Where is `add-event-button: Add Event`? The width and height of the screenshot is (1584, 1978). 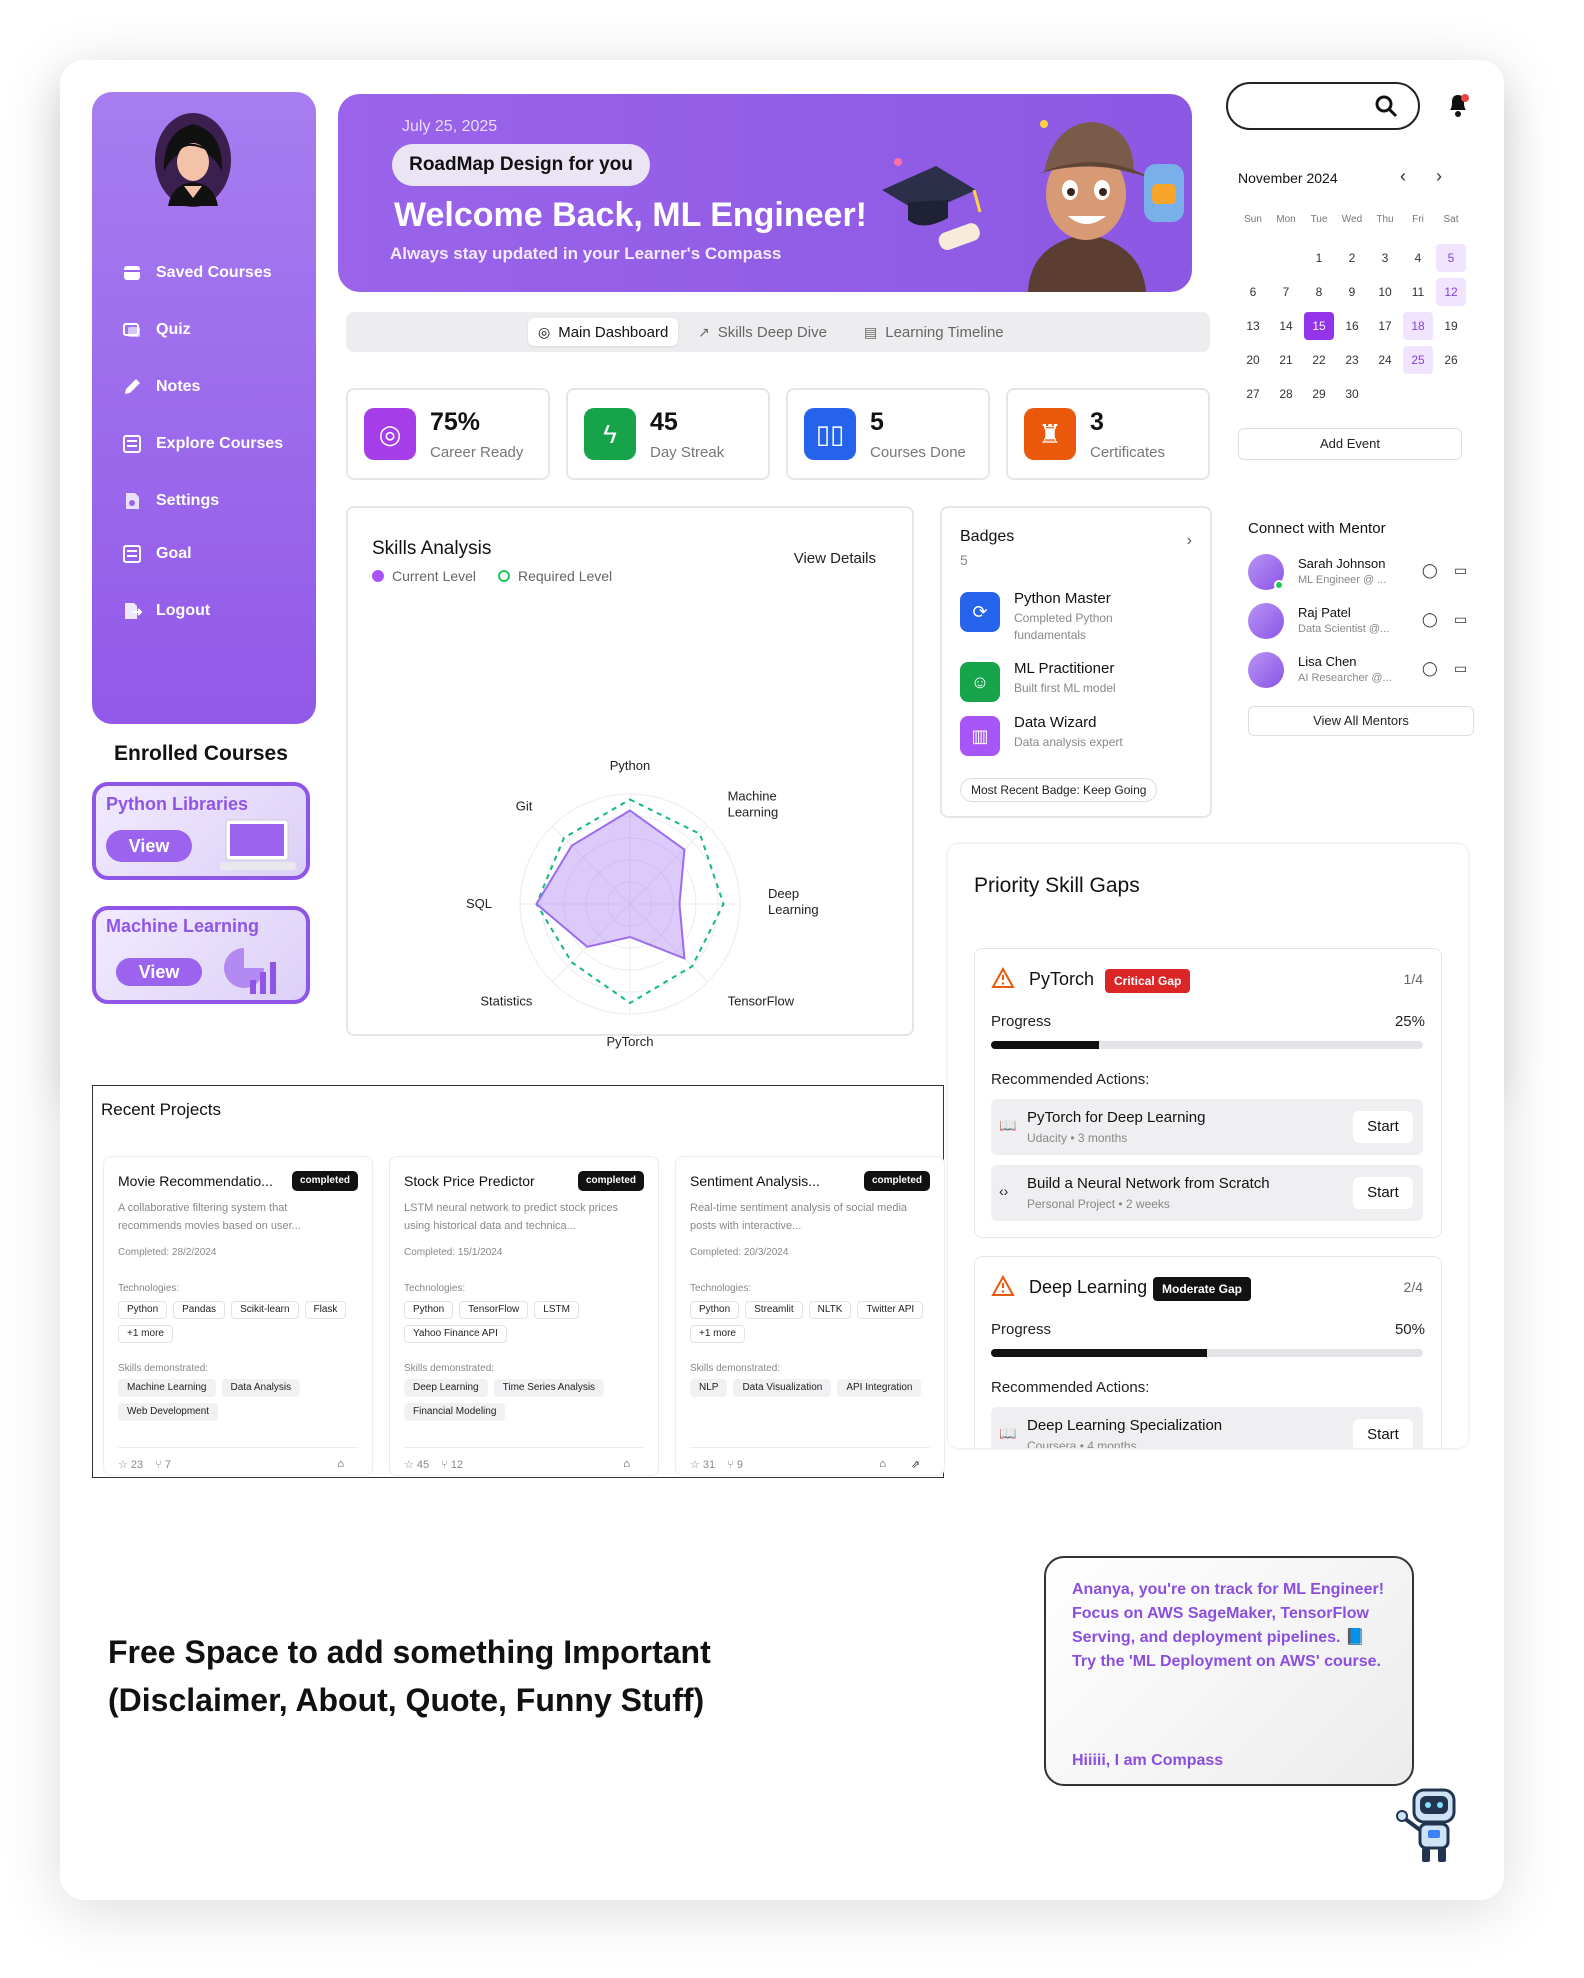 add-event-button: Add Event is located at coordinates (1350, 444).